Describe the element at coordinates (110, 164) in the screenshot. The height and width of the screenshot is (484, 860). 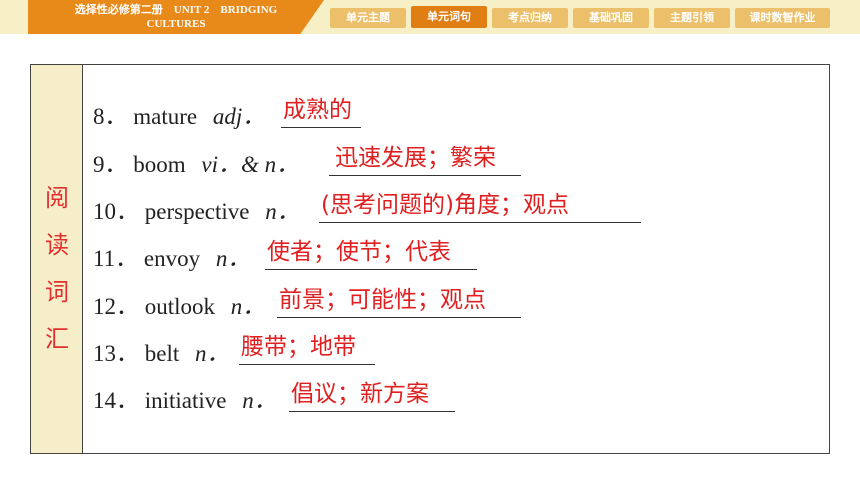
I see `item-number: 9．` at that location.